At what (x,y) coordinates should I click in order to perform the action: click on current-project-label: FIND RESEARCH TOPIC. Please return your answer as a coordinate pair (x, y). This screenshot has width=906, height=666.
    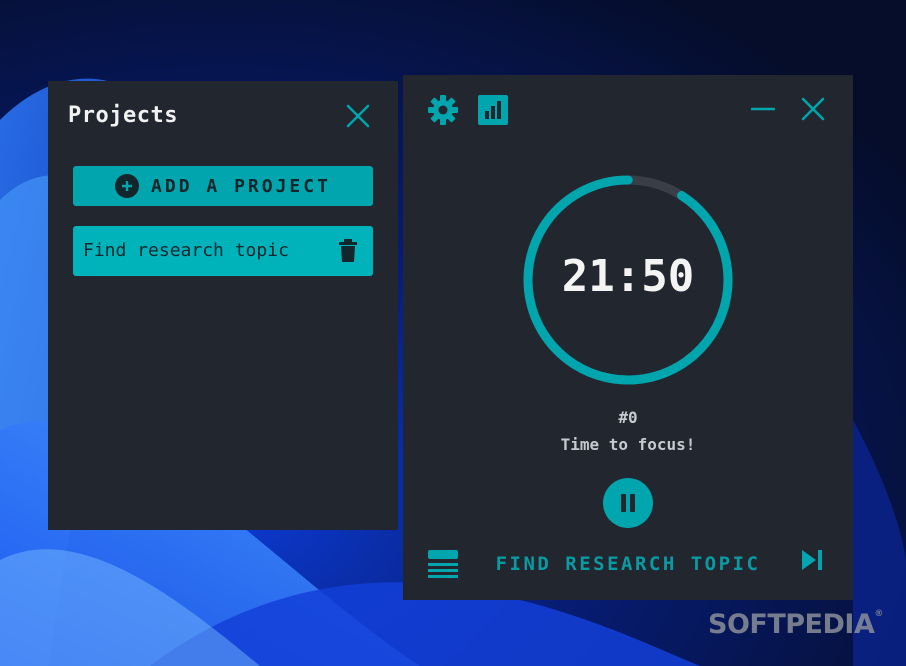
    Looking at the image, I should click on (628, 564).